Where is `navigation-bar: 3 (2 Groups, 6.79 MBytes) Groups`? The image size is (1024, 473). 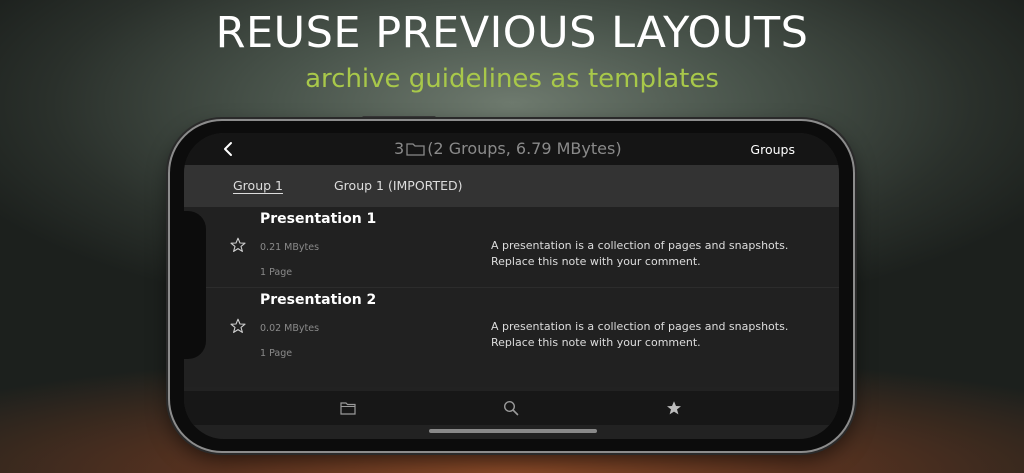 navigation-bar: 3 (2 Groups, 6.79 MBytes) Groups is located at coordinates (511, 149).